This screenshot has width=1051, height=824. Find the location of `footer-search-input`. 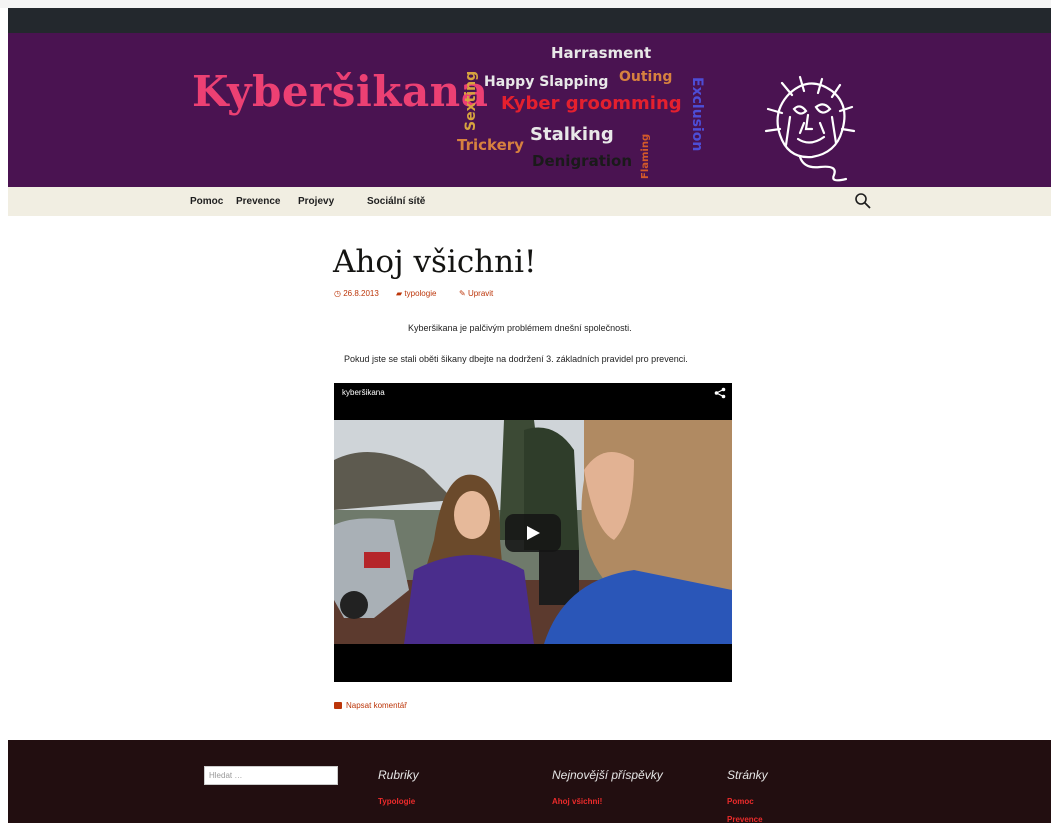

footer-search-input is located at coordinates (271, 775).